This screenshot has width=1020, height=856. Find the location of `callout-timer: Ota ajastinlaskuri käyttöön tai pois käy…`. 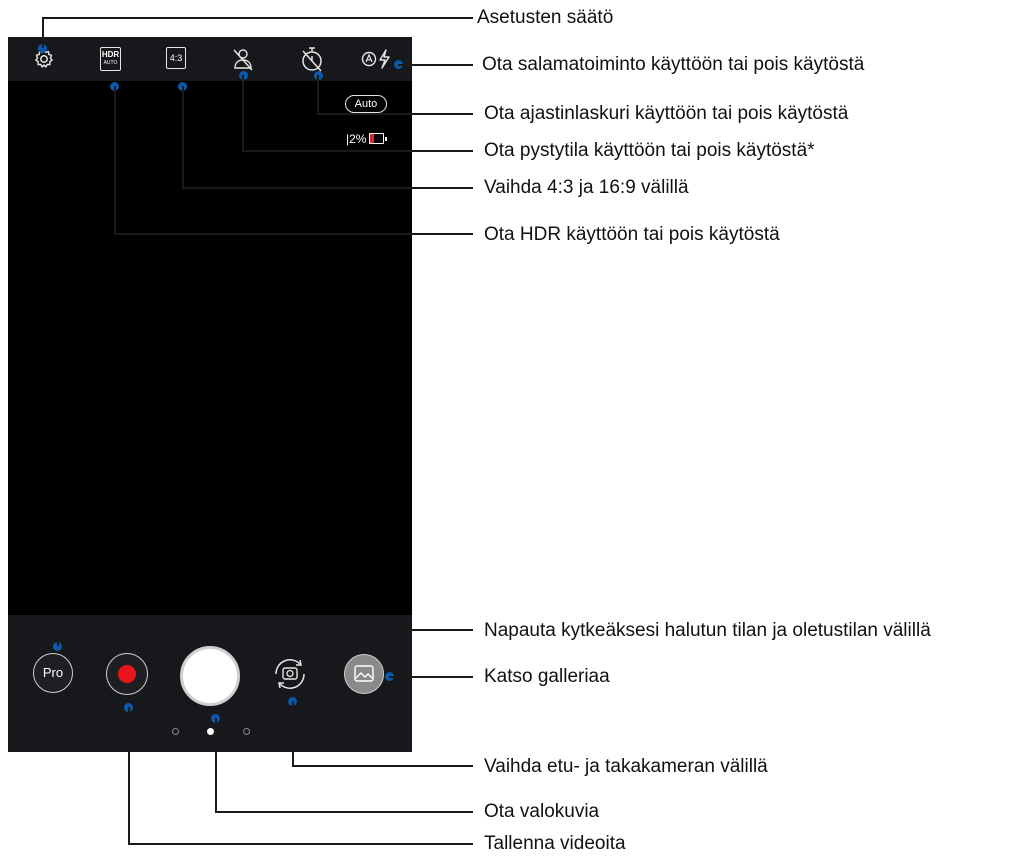

callout-timer: Ota ajastinlaskuri käyttöön tai pois käy… is located at coordinates (666, 113).